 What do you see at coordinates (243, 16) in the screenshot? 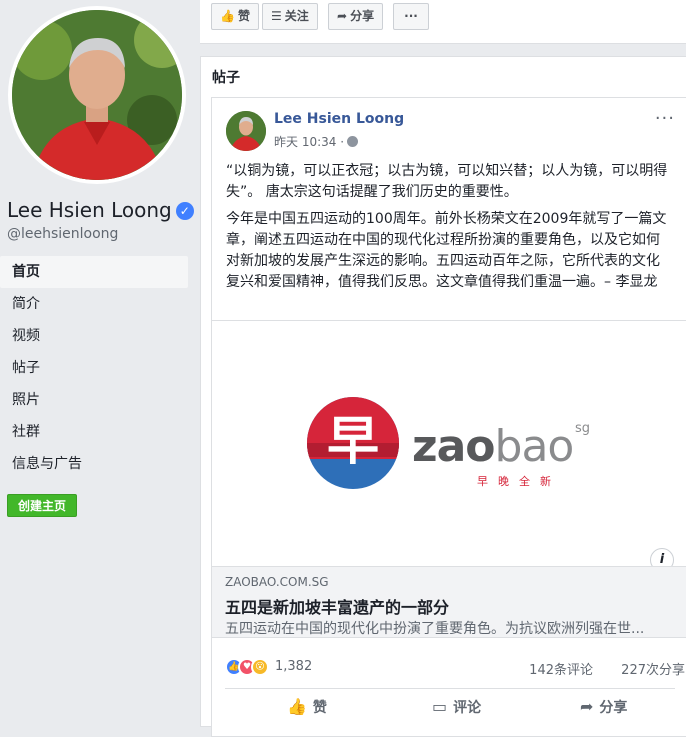
I see `like-page-label: 赞` at bounding box center [243, 16].